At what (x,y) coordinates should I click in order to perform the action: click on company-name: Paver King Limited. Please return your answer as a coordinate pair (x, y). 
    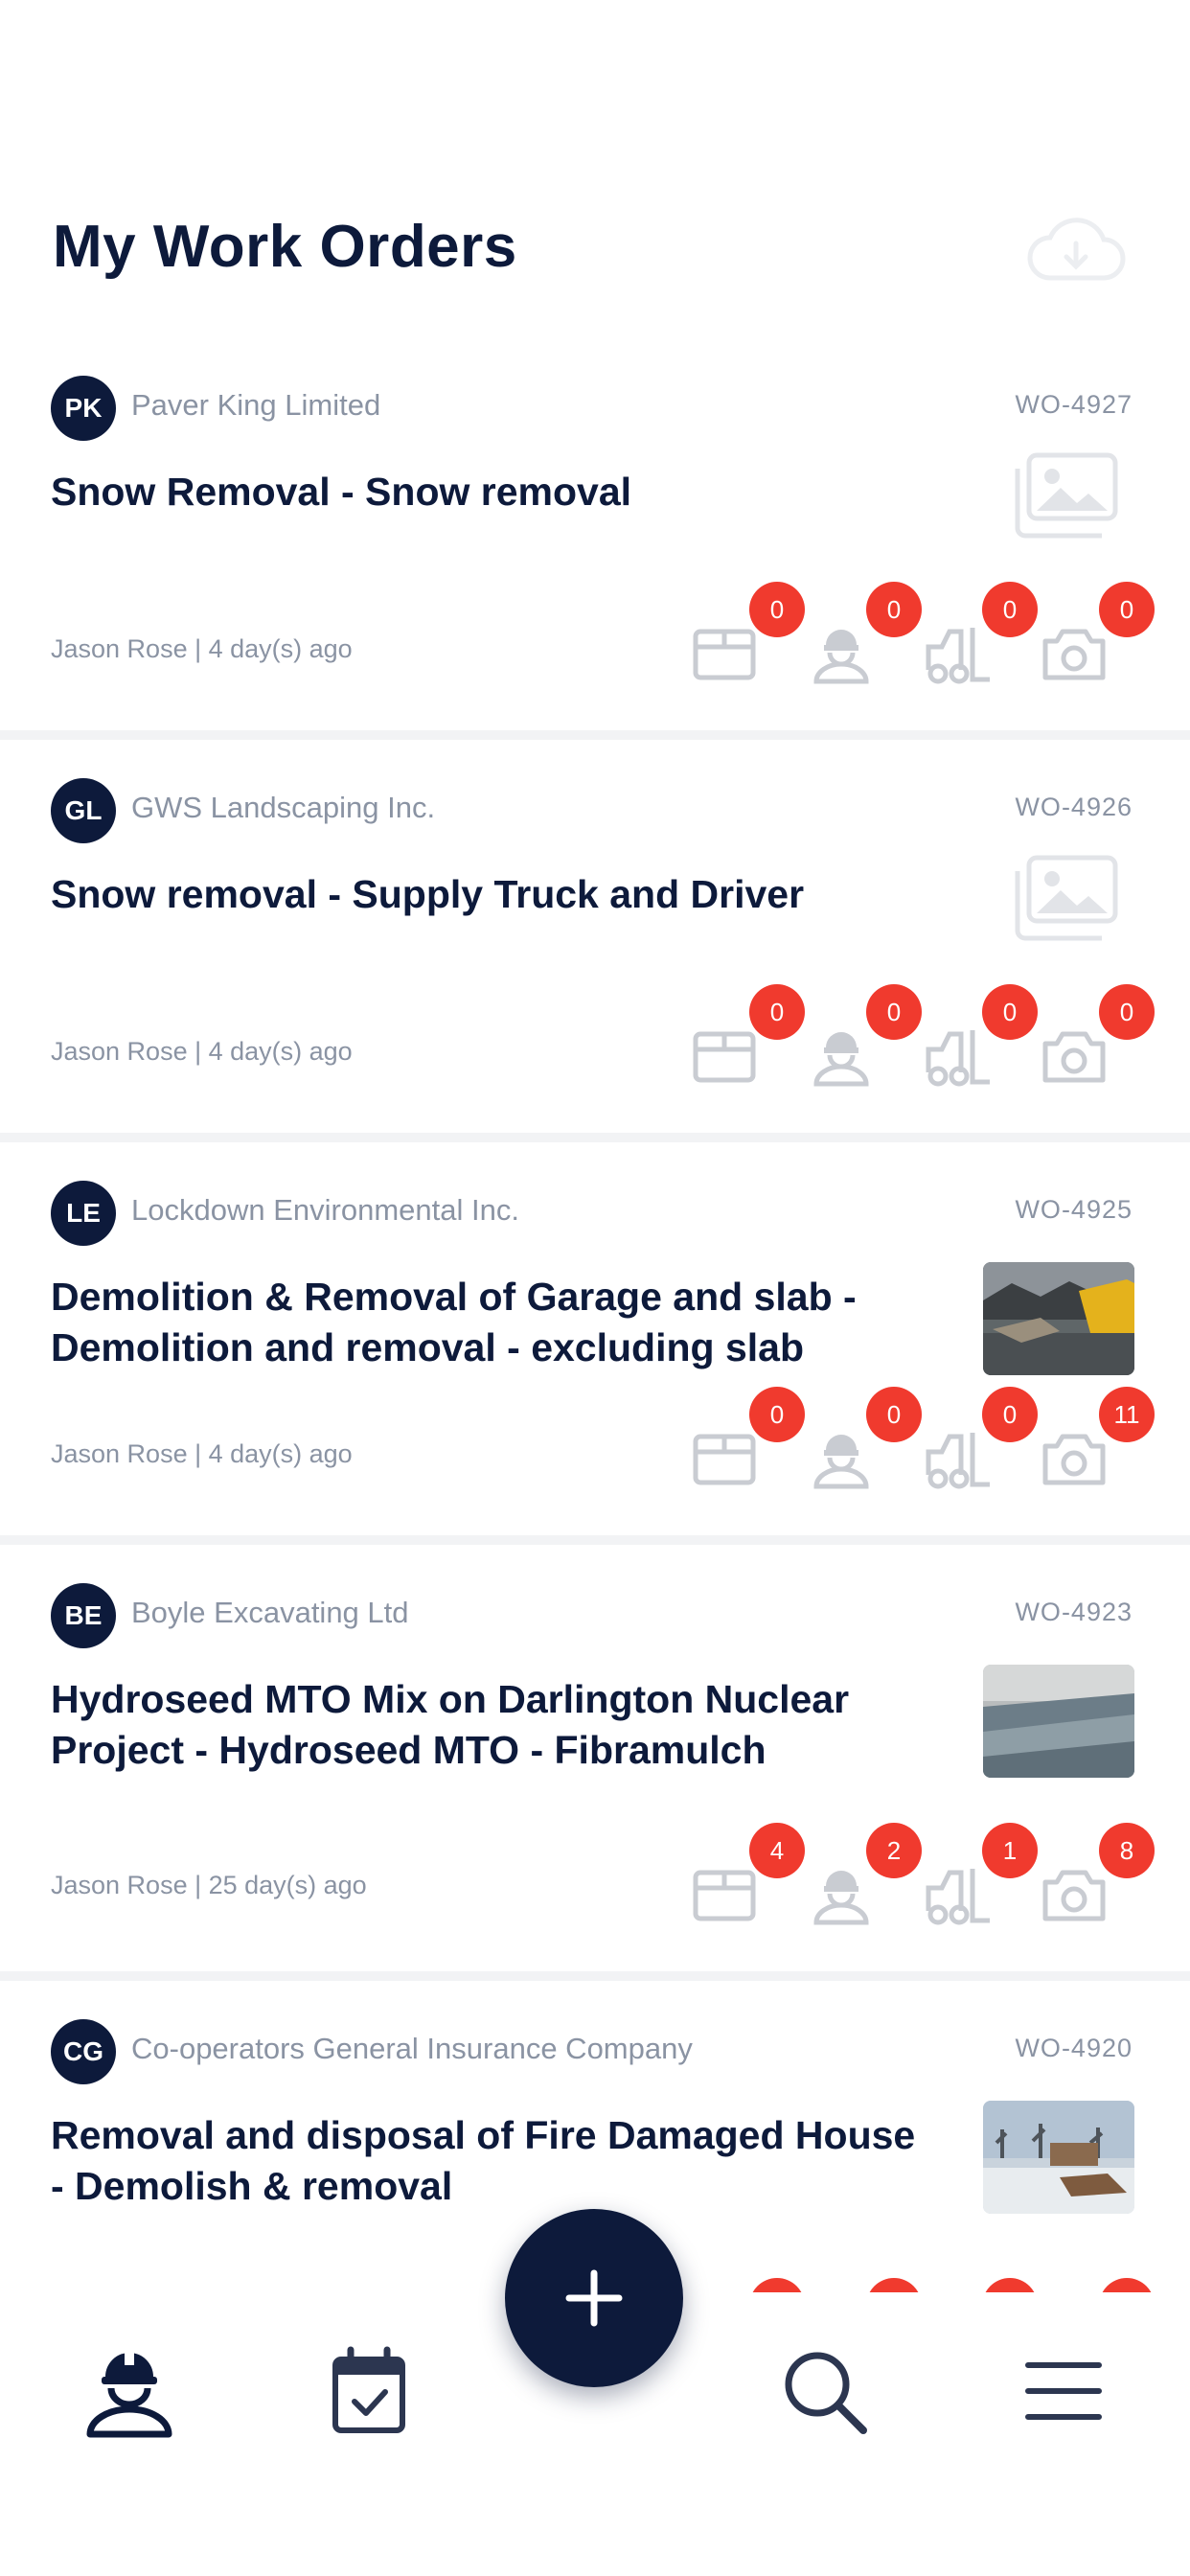
    Looking at the image, I should click on (256, 405).